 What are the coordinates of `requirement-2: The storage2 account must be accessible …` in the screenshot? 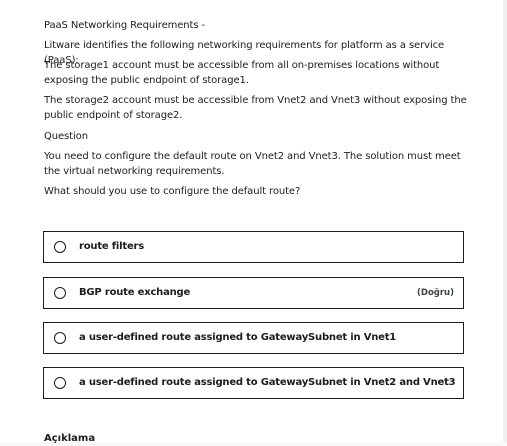 It's located at (255, 108).